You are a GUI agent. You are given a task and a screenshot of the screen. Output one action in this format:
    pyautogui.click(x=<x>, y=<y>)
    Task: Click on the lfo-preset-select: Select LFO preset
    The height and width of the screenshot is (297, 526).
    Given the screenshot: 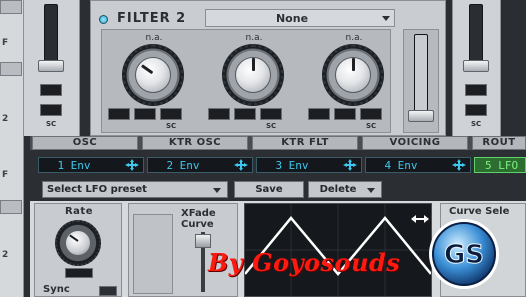 What is the action you would take?
    pyautogui.click(x=135, y=189)
    